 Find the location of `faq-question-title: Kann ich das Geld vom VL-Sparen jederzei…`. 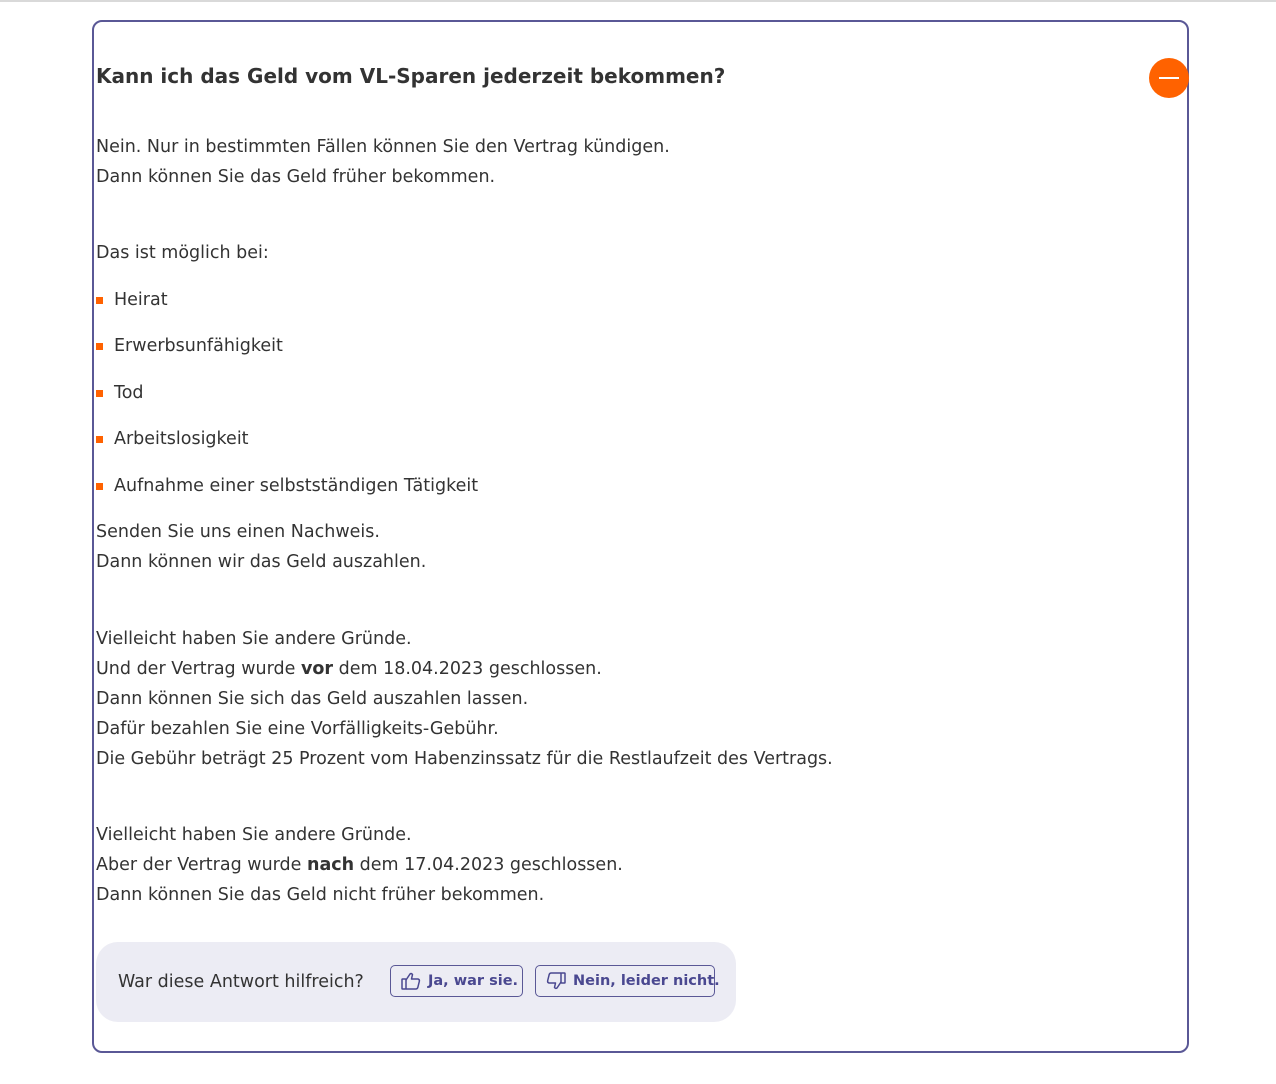

faq-question-title: Kann ich das Geld vom VL-Sparen jederzei… is located at coordinates (410, 76).